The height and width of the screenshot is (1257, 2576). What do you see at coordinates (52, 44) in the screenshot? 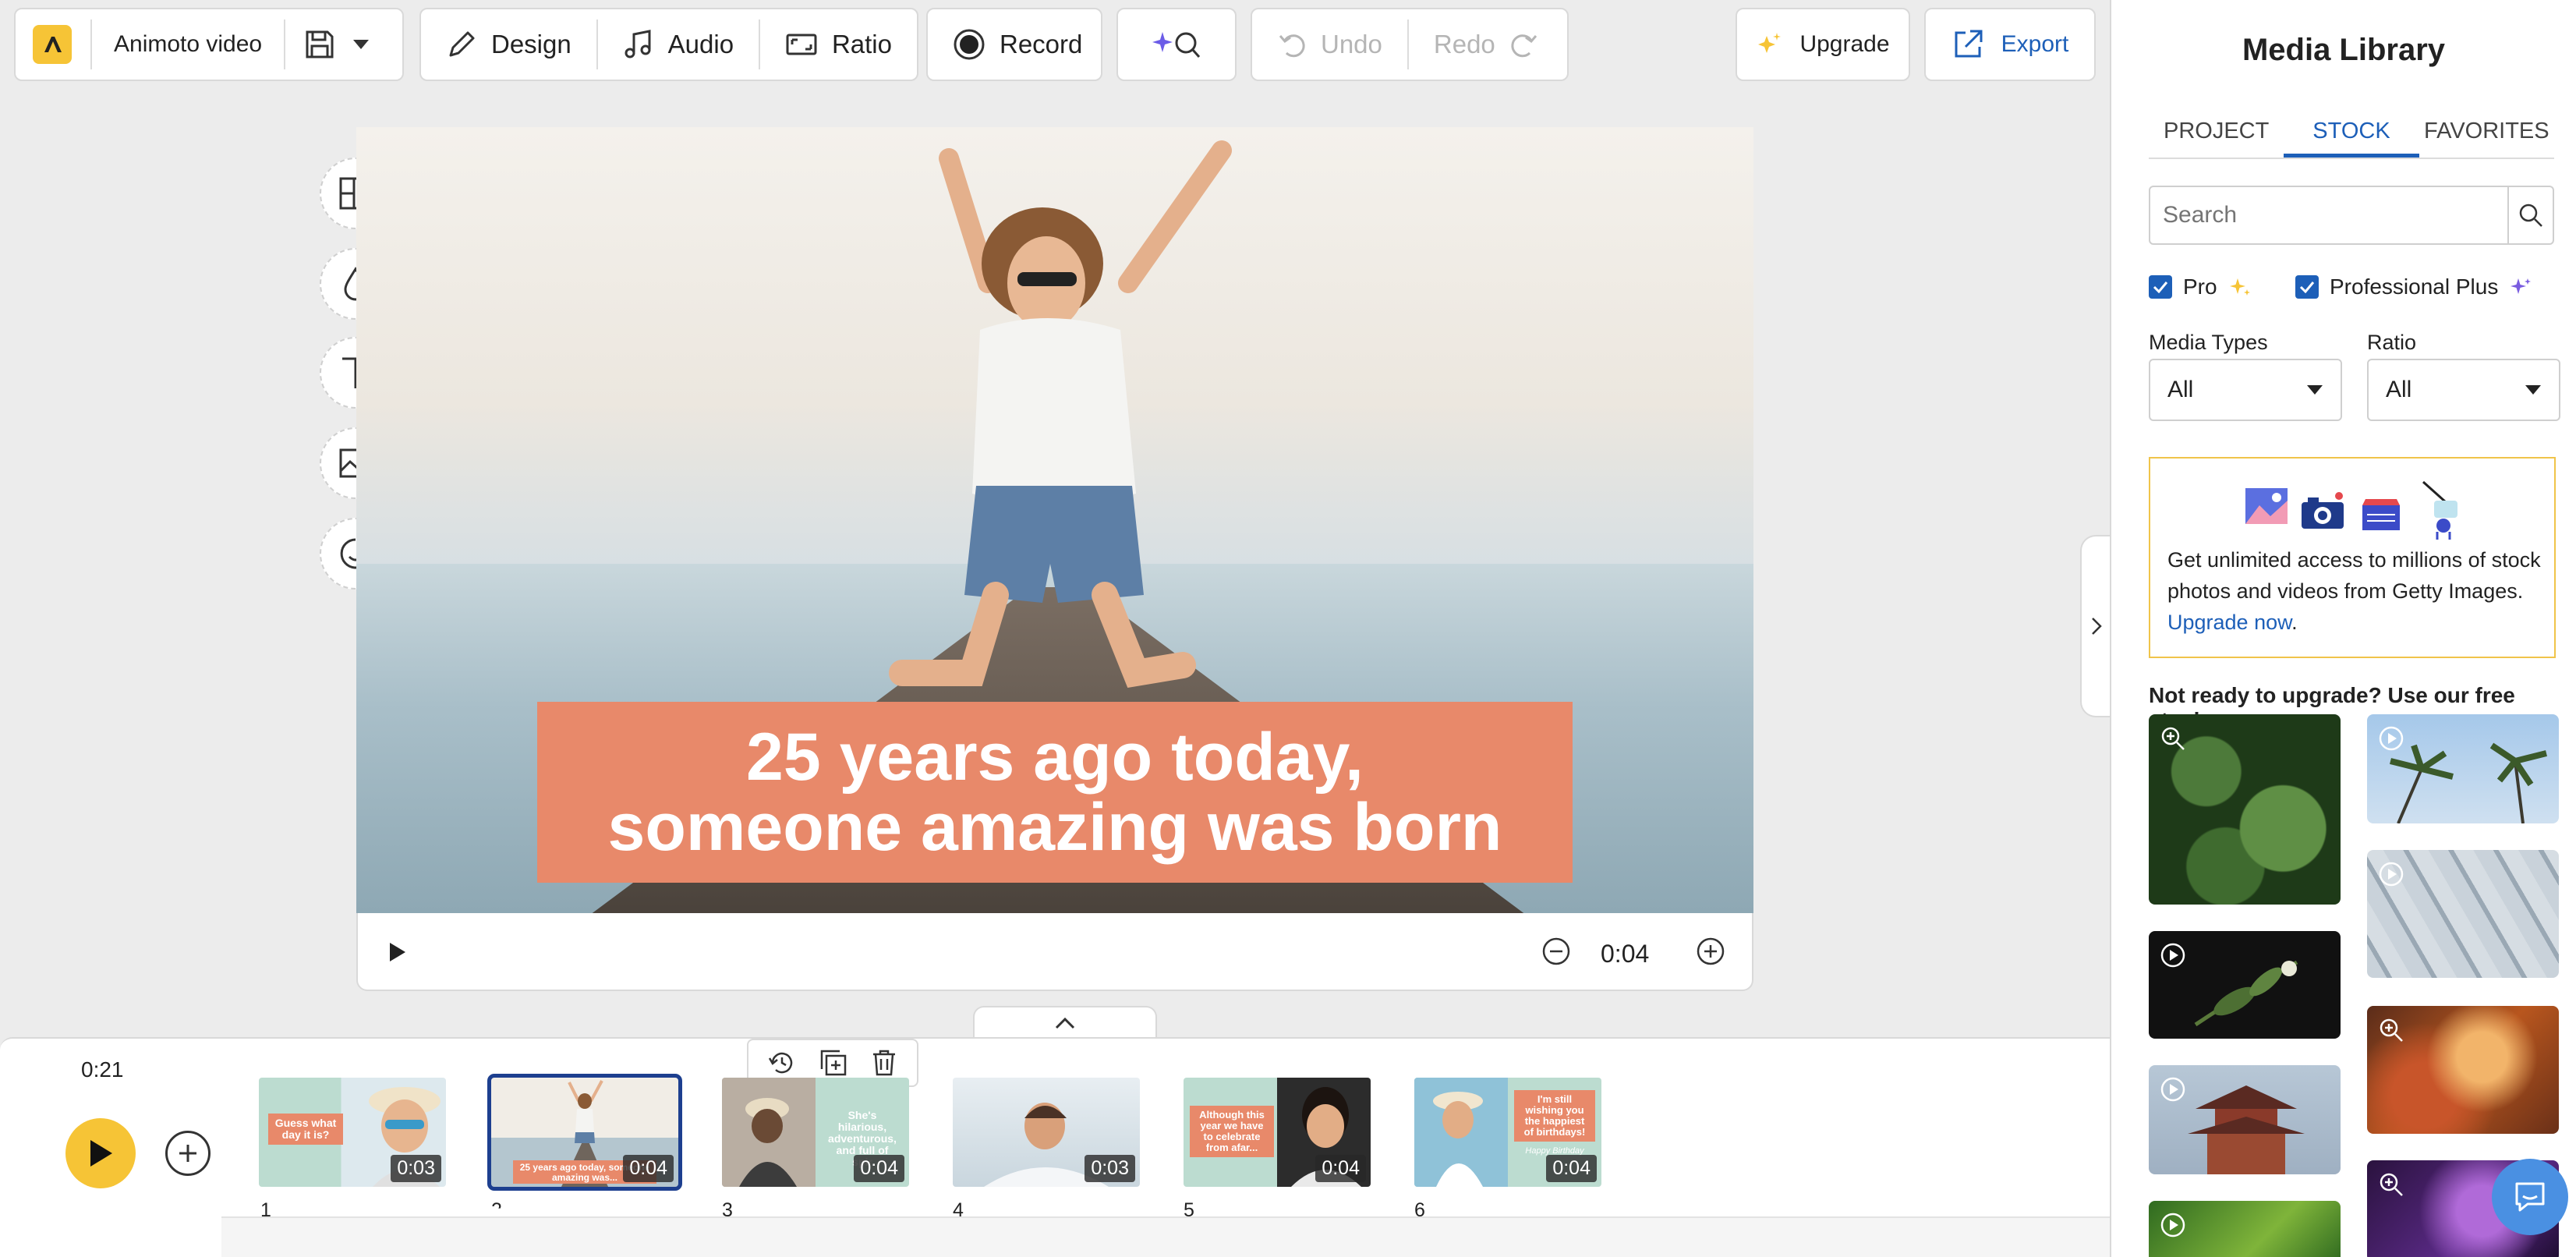
I see `animoto-logo-icon` at bounding box center [52, 44].